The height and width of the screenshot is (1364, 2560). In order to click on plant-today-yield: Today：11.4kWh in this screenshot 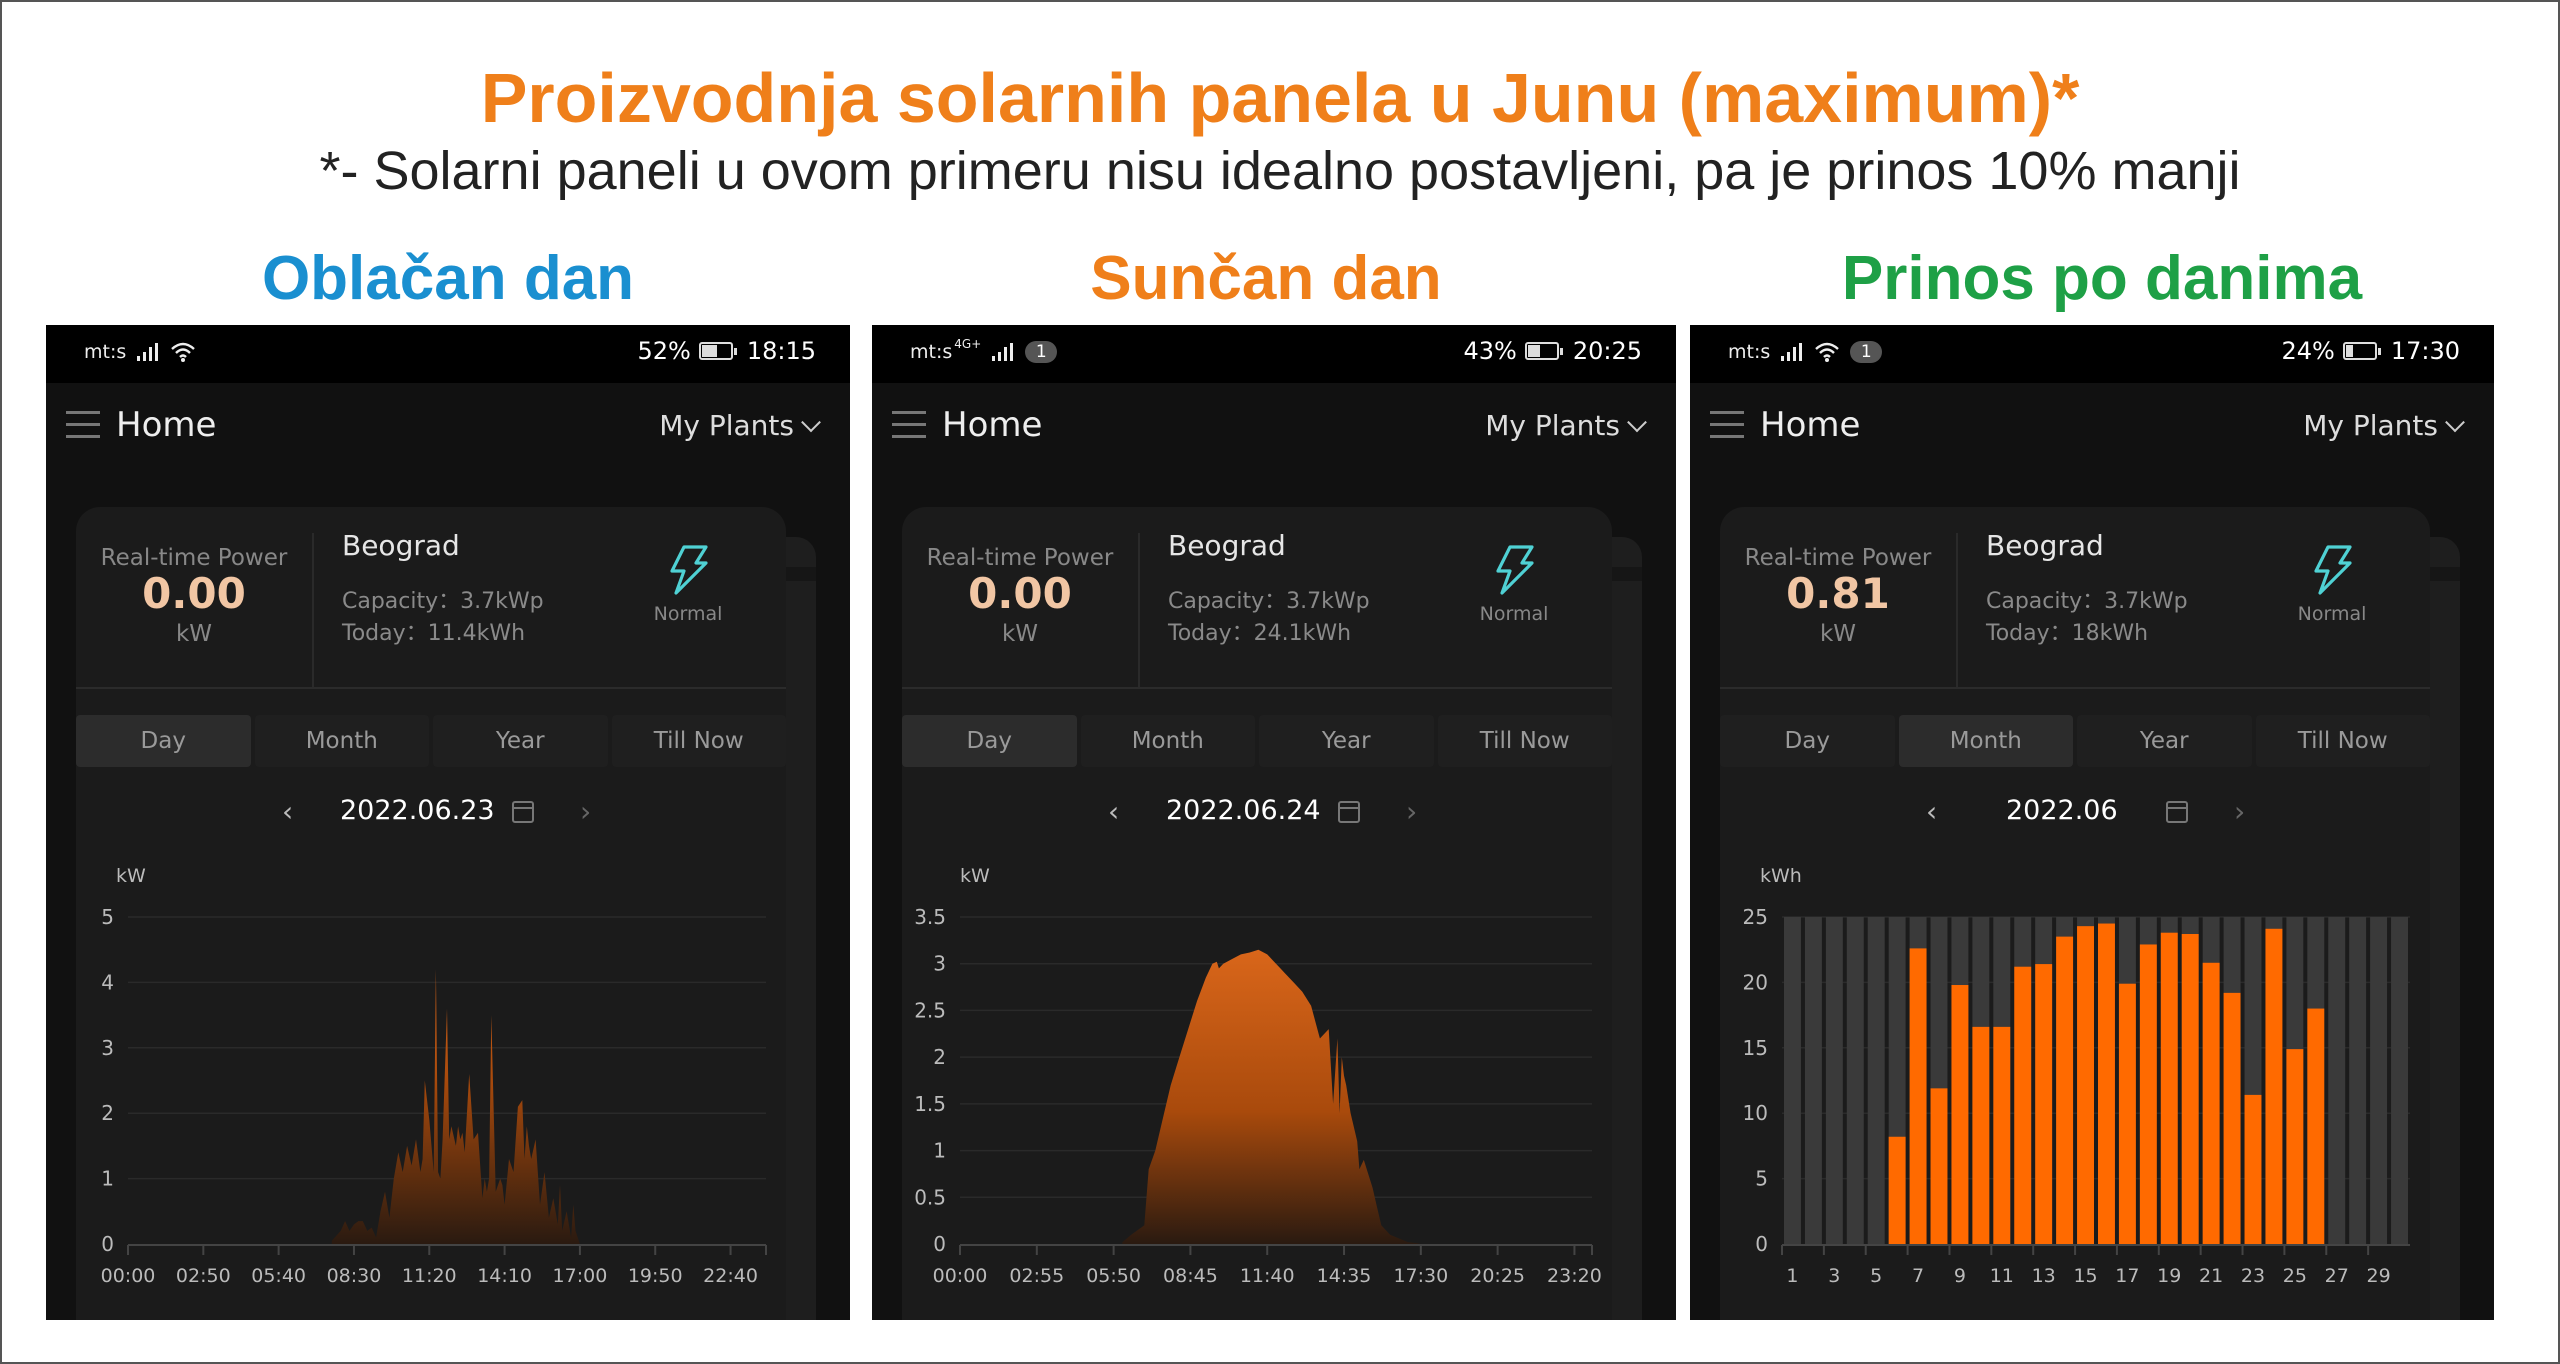, I will do `click(434, 633)`.